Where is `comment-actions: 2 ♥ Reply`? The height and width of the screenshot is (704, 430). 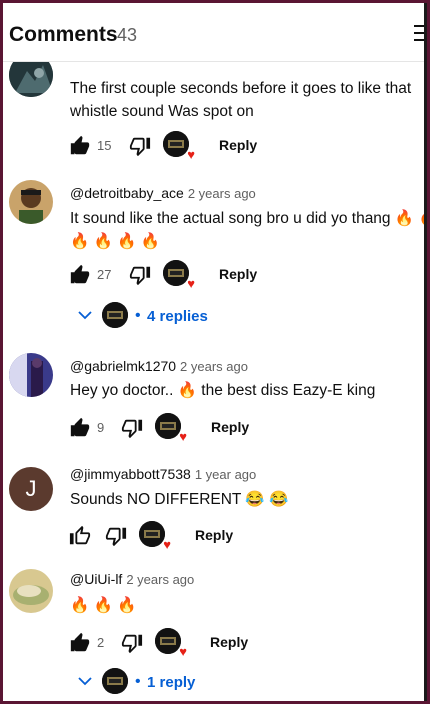
comment-actions: 2 ♥ Reply is located at coordinates (219, 643).